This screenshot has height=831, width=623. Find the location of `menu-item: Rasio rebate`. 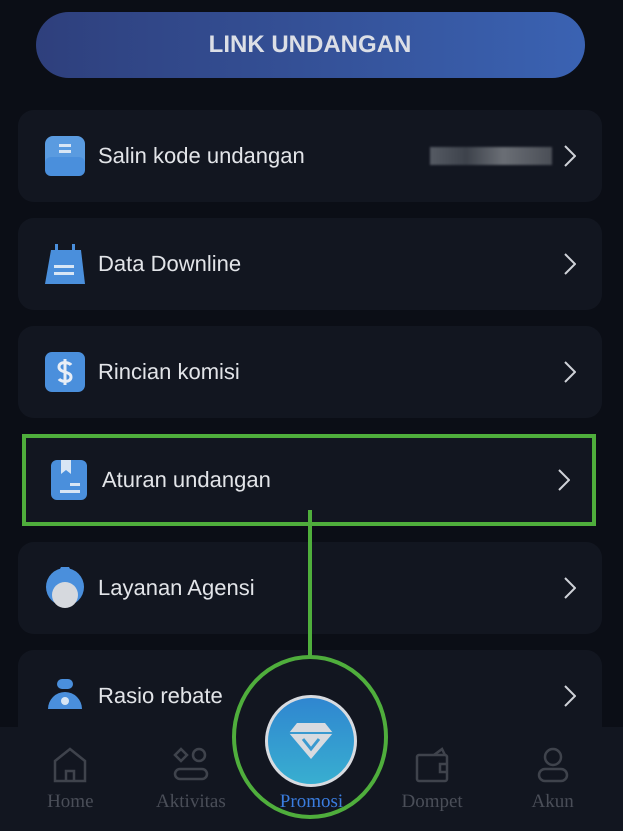

menu-item: Rasio rebate is located at coordinates (310, 688).